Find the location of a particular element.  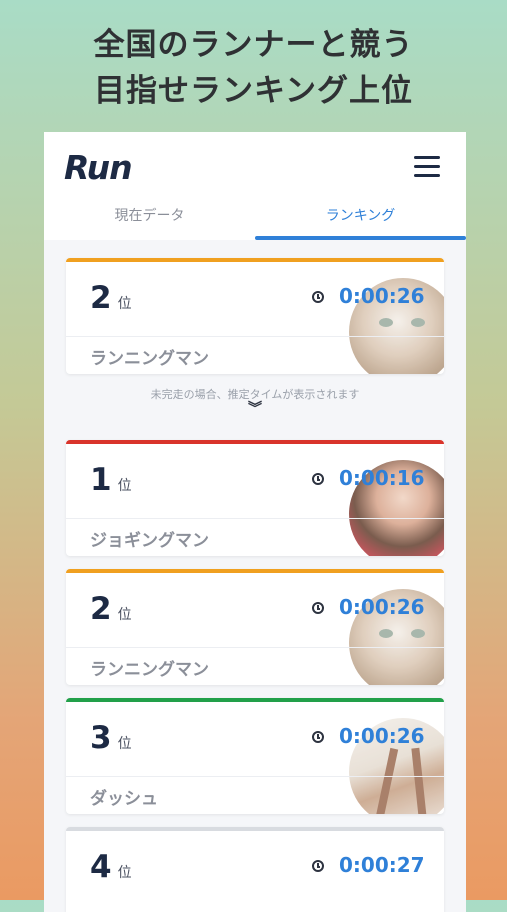

rank-number: 1位 is located at coordinates (111, 480).